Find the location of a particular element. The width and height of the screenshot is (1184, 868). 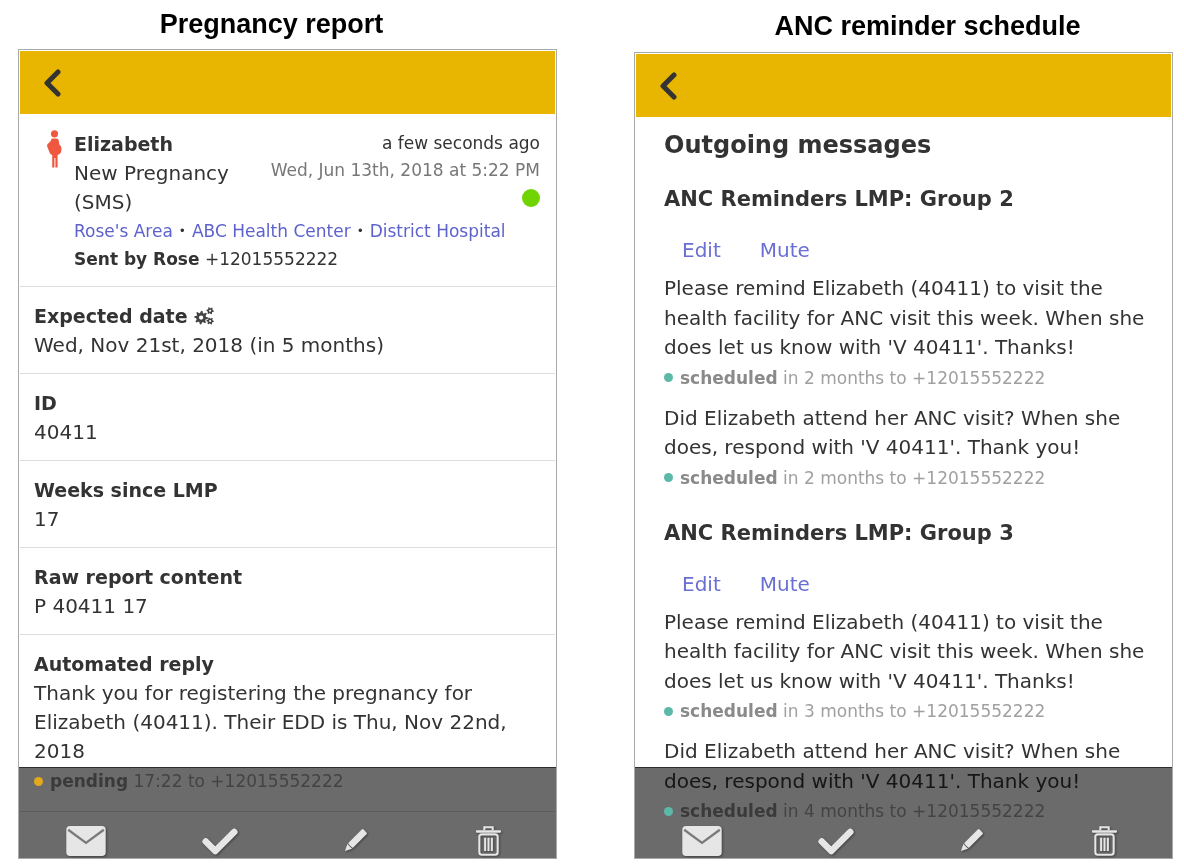

report-timestamp: Wed, Jun 13th, 2018 at 5:22 PM is located at coordinates (405, 170).